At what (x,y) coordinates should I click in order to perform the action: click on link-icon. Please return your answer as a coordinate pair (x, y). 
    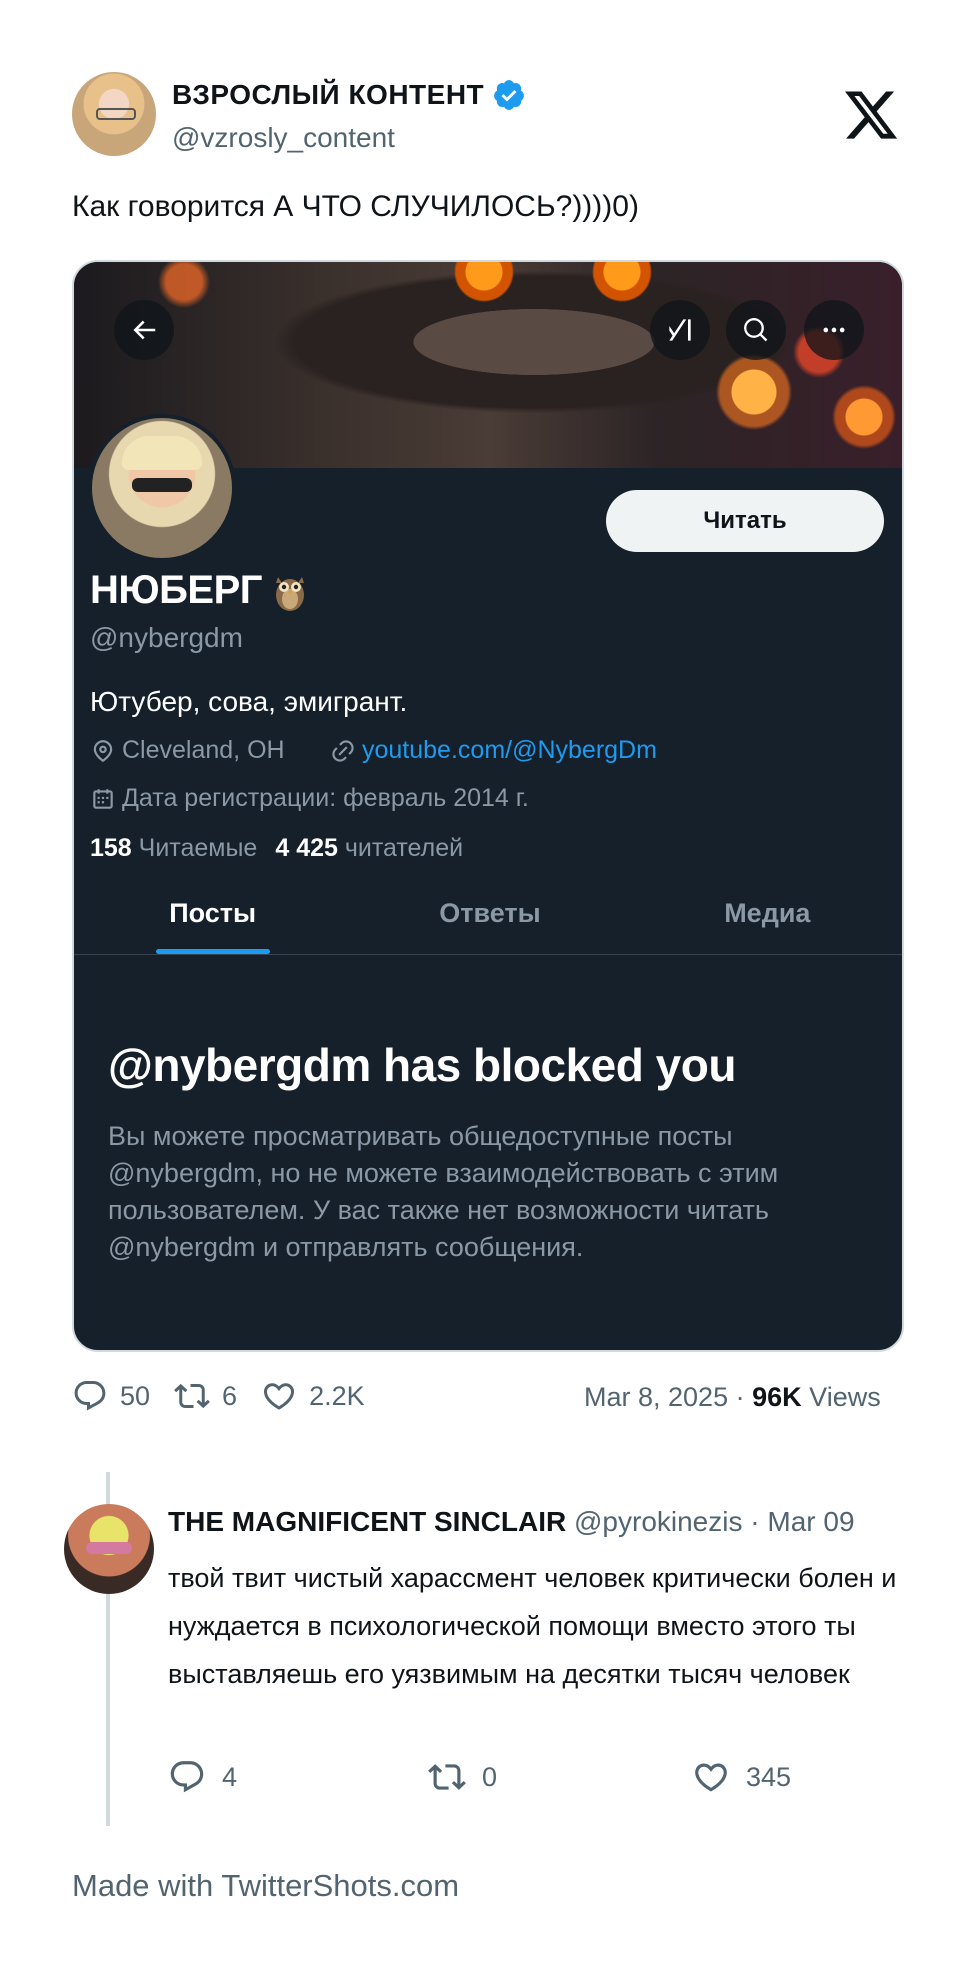
    Looking at the image, I should click on (343, 750).